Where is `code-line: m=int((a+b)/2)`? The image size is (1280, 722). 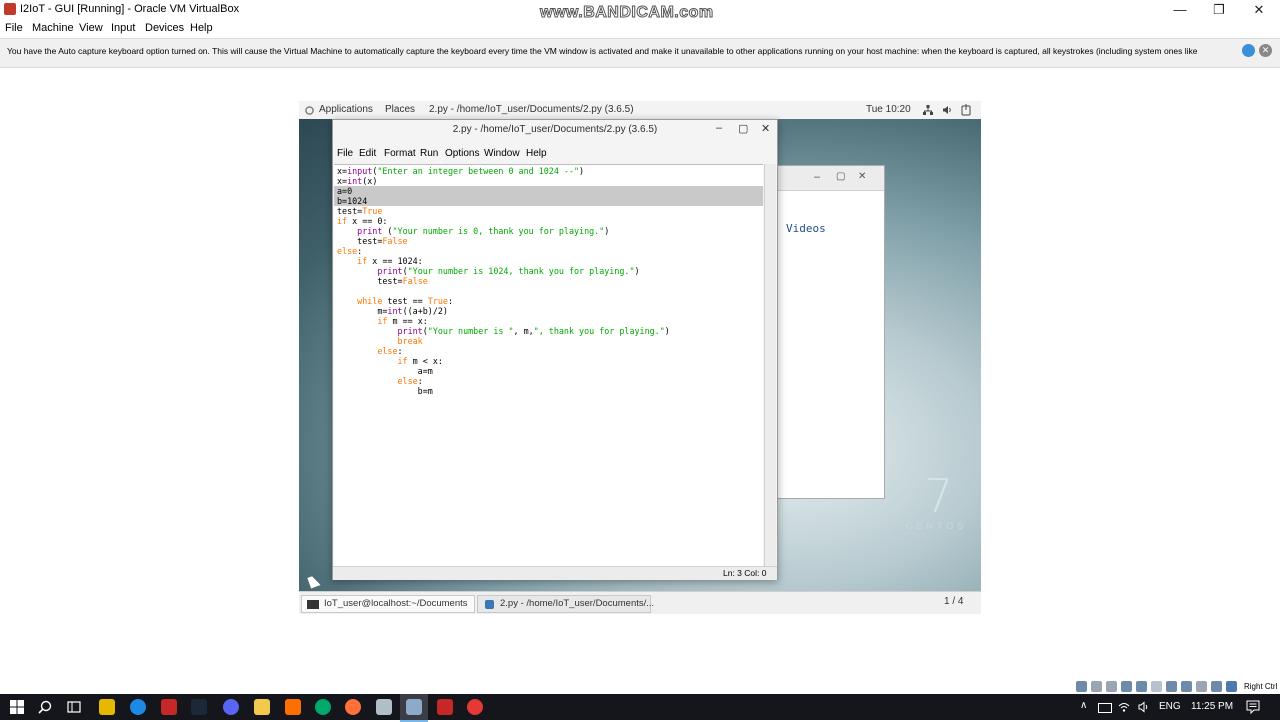
code-line: m=int((a+b)/2) is located at coordinates (550, 311).